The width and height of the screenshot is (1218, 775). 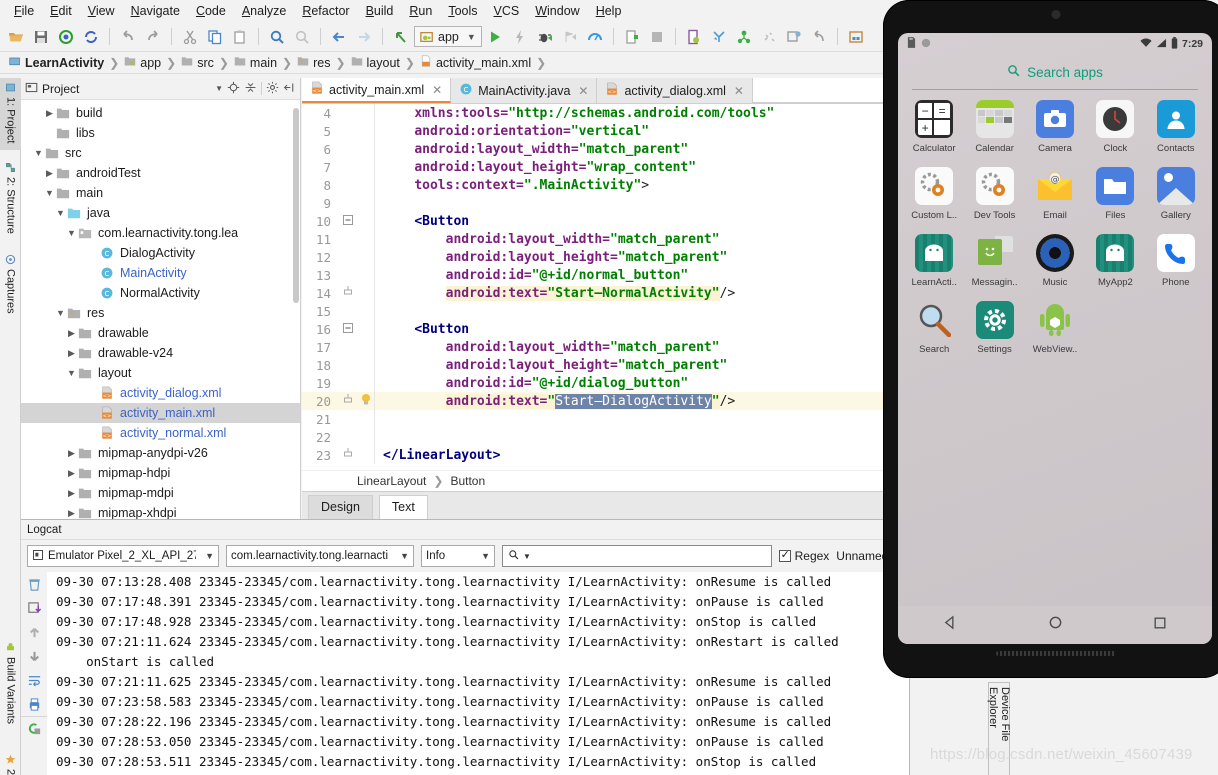 I want to click on export-icon, so click(x=34, y=608).